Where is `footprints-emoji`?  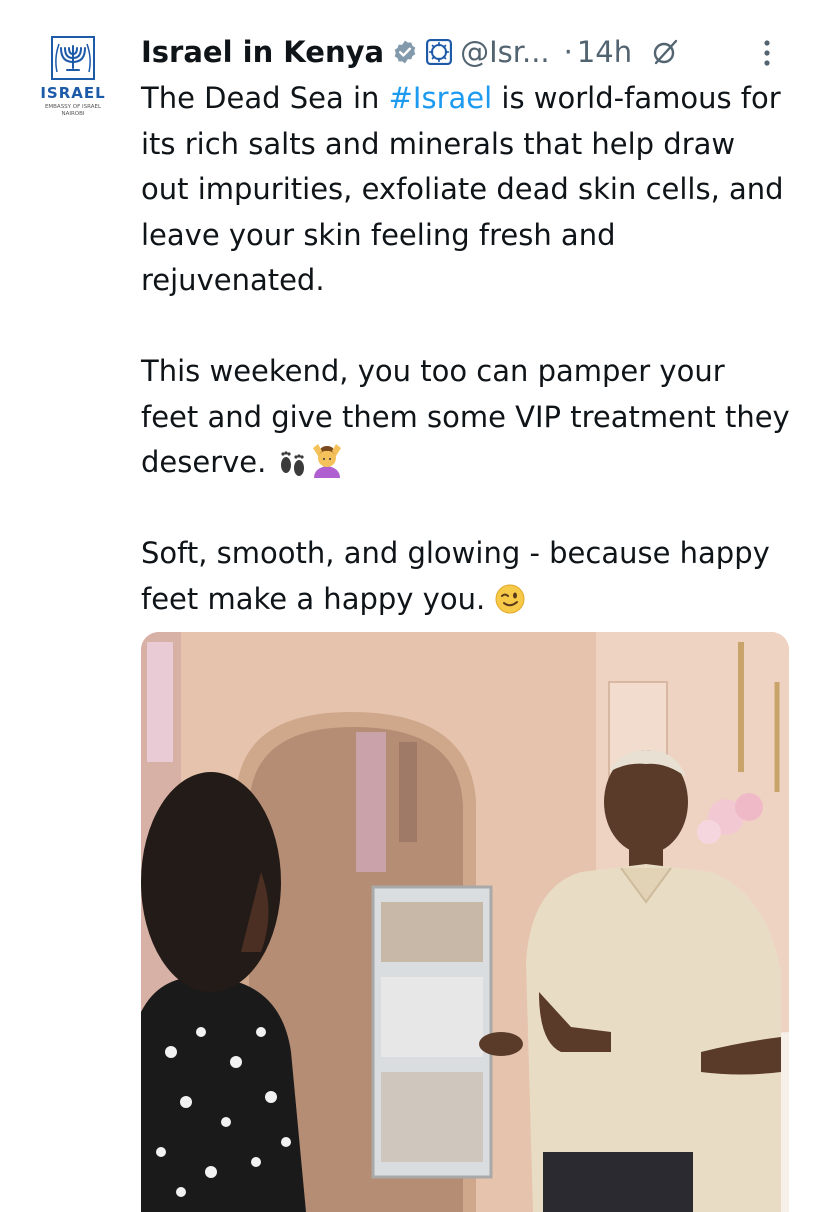
footprints-emoji is located at coordinates (292, 463).